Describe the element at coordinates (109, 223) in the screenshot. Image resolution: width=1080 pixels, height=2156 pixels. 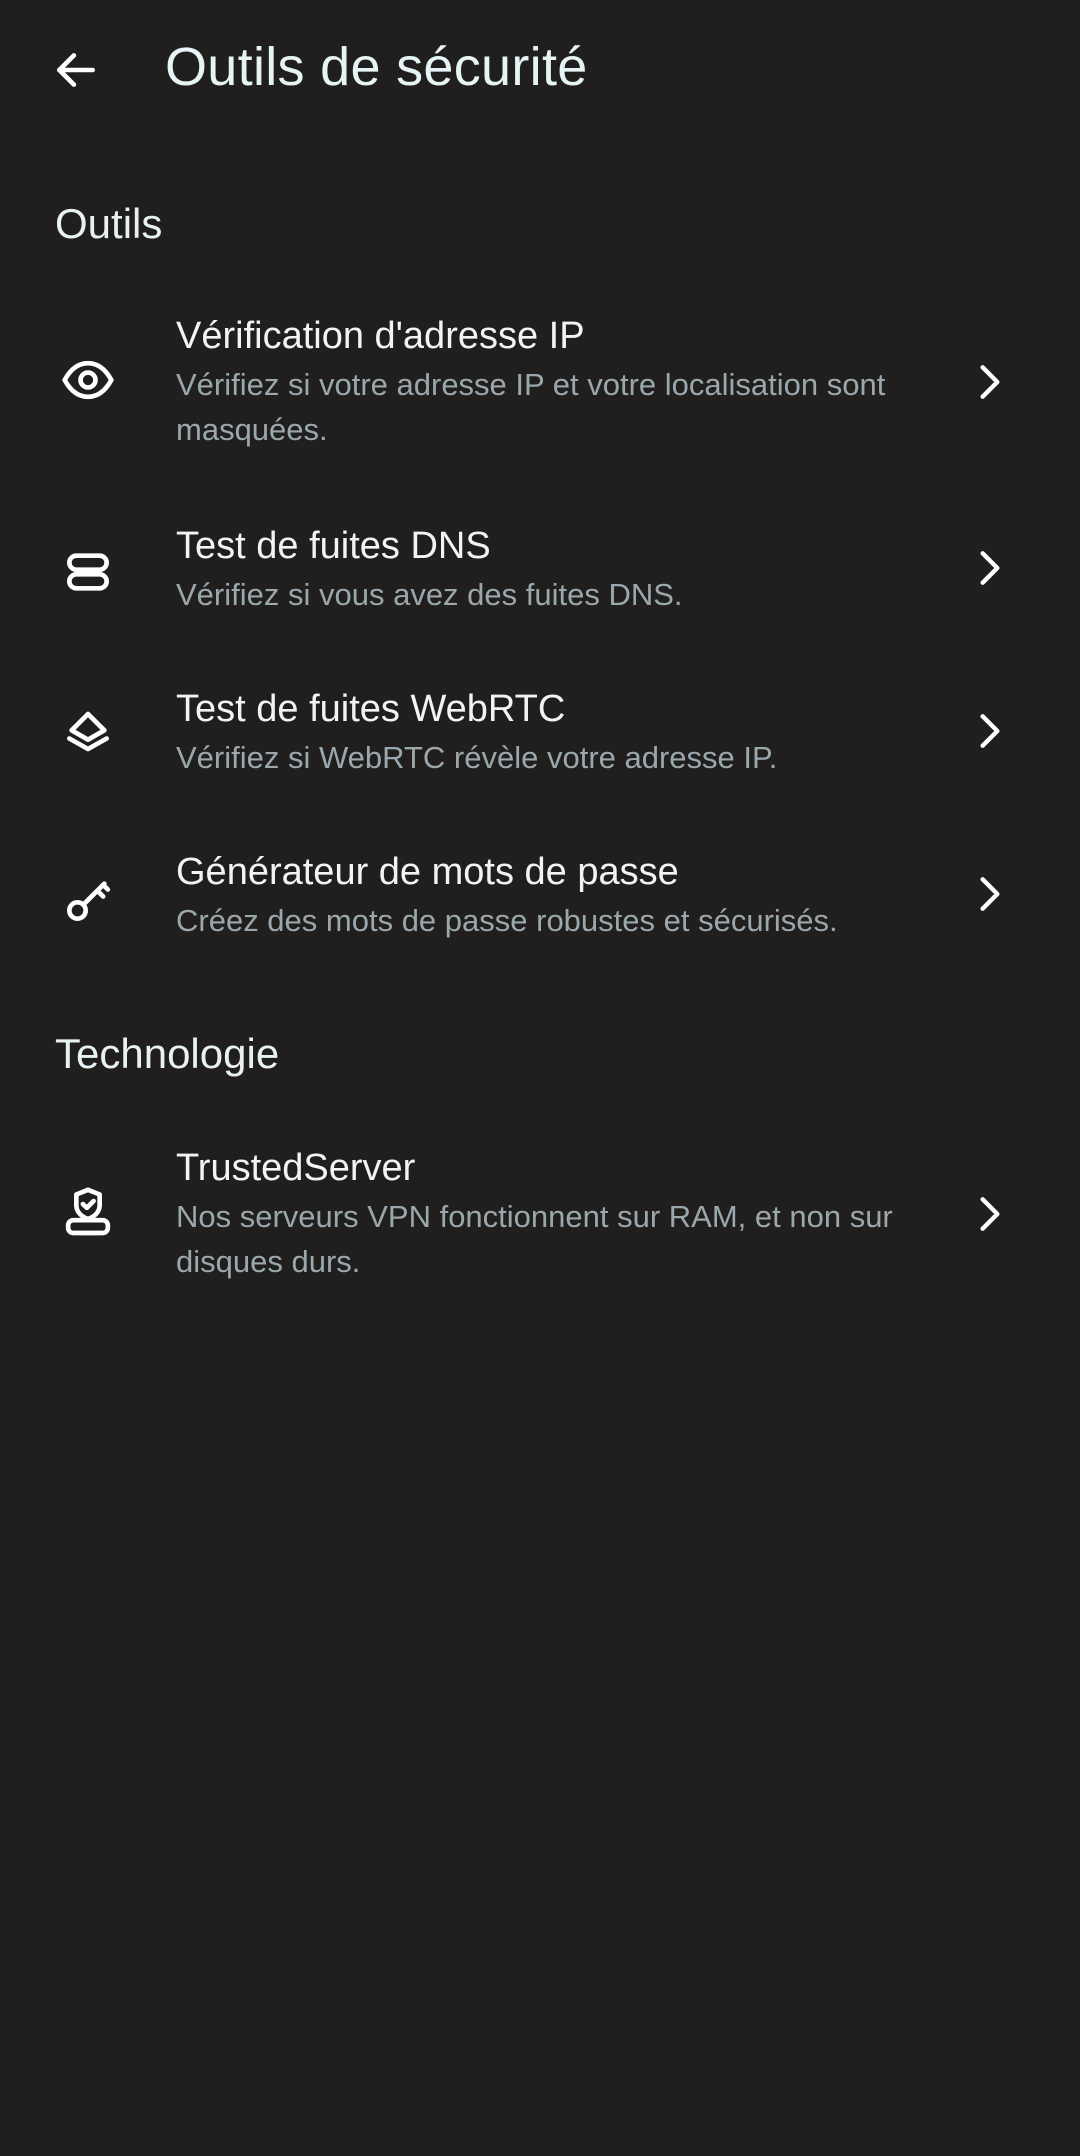
I see `section-header-outils: Outils` at that location.